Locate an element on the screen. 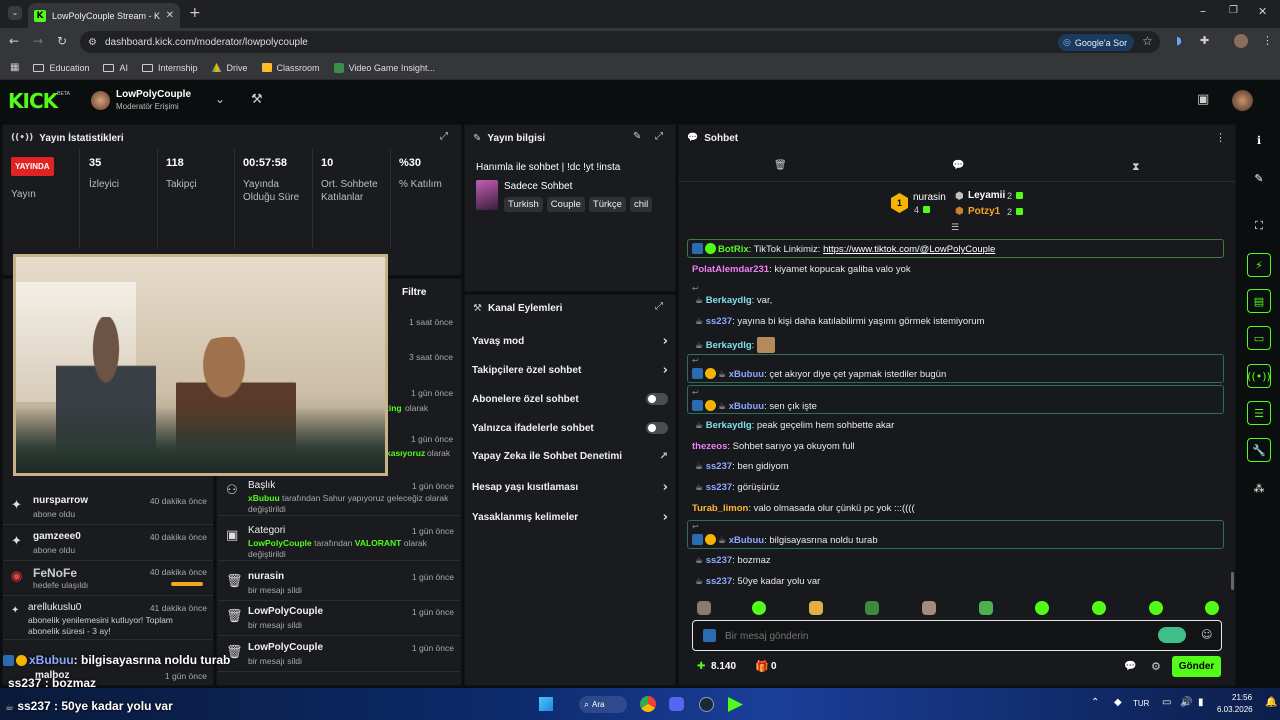 This screenshot has height=720, width=1280. bookmark-education: Education is located at coordinates (61, 68).